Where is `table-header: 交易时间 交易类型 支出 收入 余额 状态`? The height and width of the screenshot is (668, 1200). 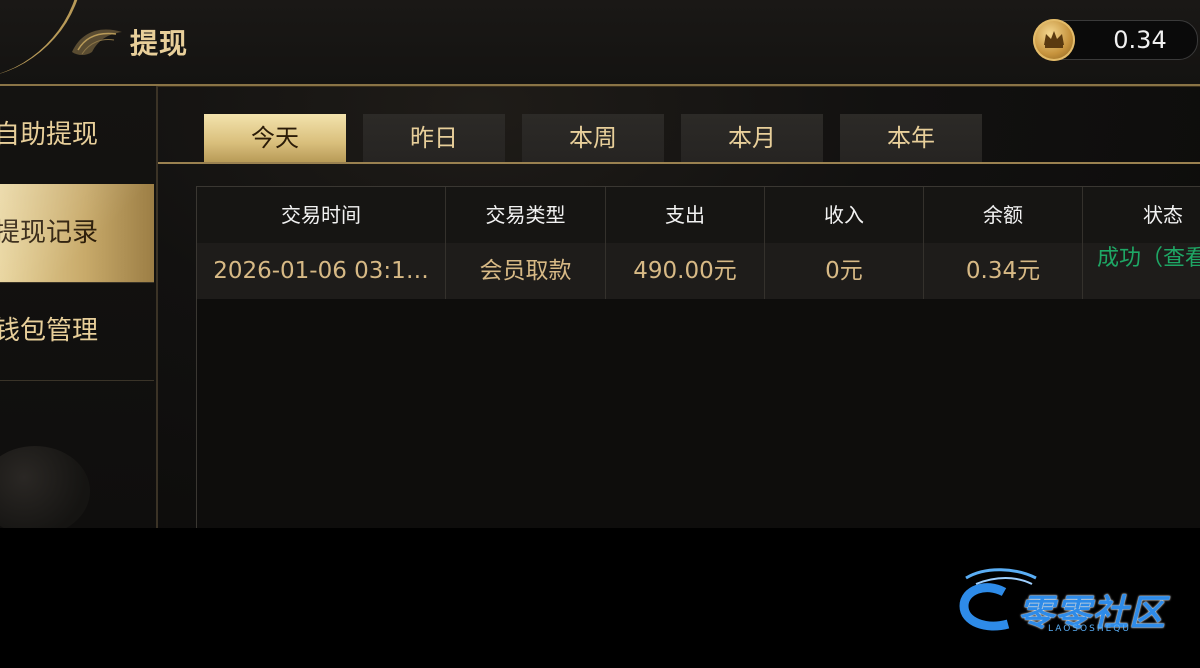 table-header: 交易时间 交易类型 支出 收入 余额 状态 is located at coordinates (698, 215).